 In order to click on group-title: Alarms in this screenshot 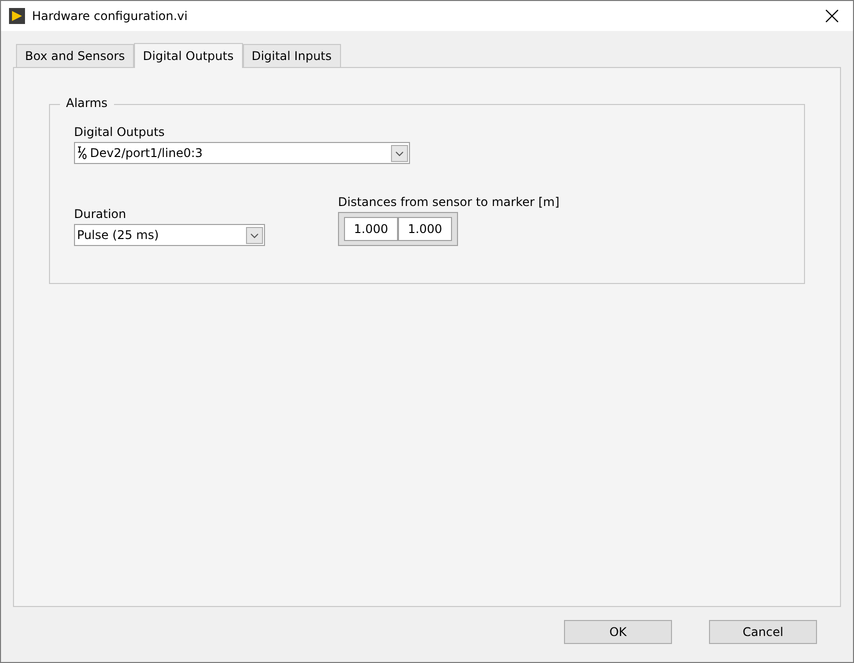, I will do `click(87, 103)`.